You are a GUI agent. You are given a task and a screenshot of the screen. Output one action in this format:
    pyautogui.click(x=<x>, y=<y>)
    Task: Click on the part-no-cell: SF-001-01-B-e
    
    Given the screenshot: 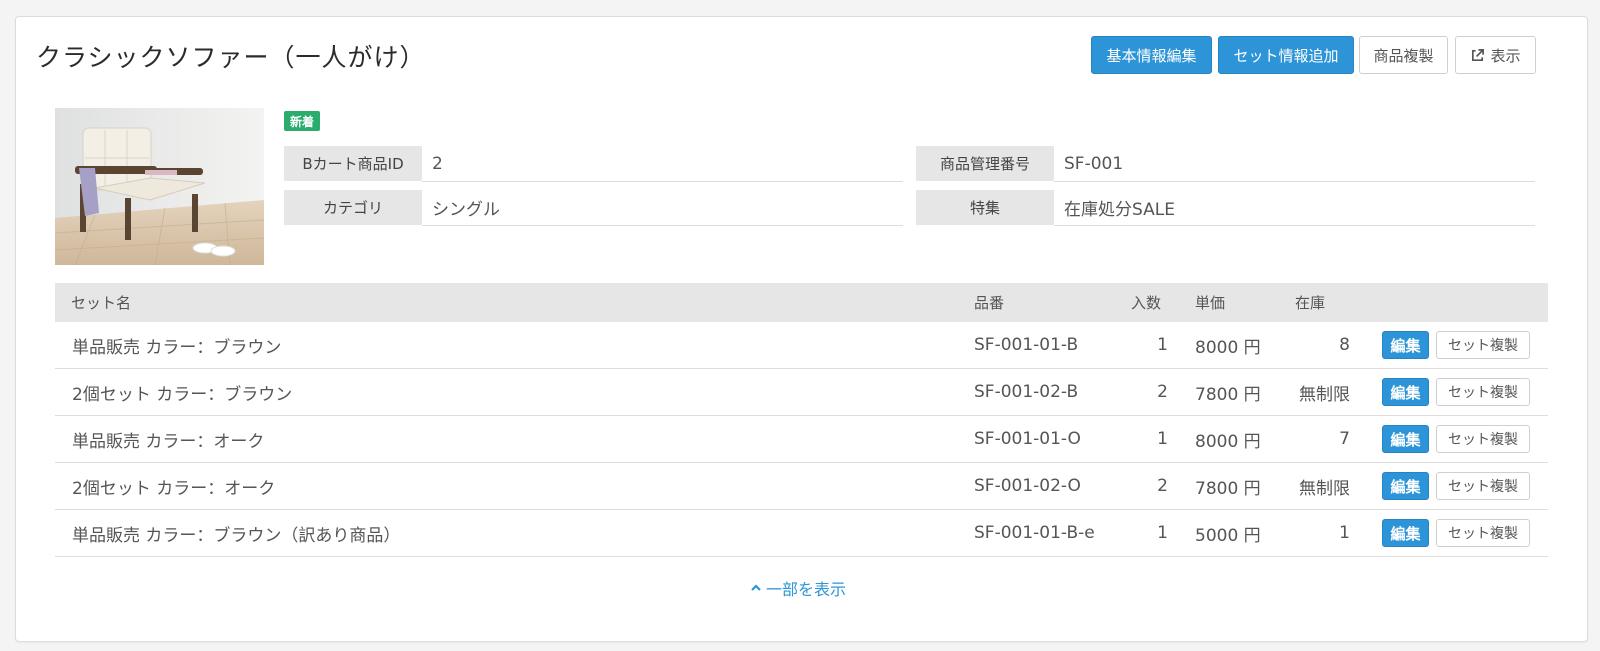 What is the action you would take?
    pyautogui.click(x=1034, y=533)
    